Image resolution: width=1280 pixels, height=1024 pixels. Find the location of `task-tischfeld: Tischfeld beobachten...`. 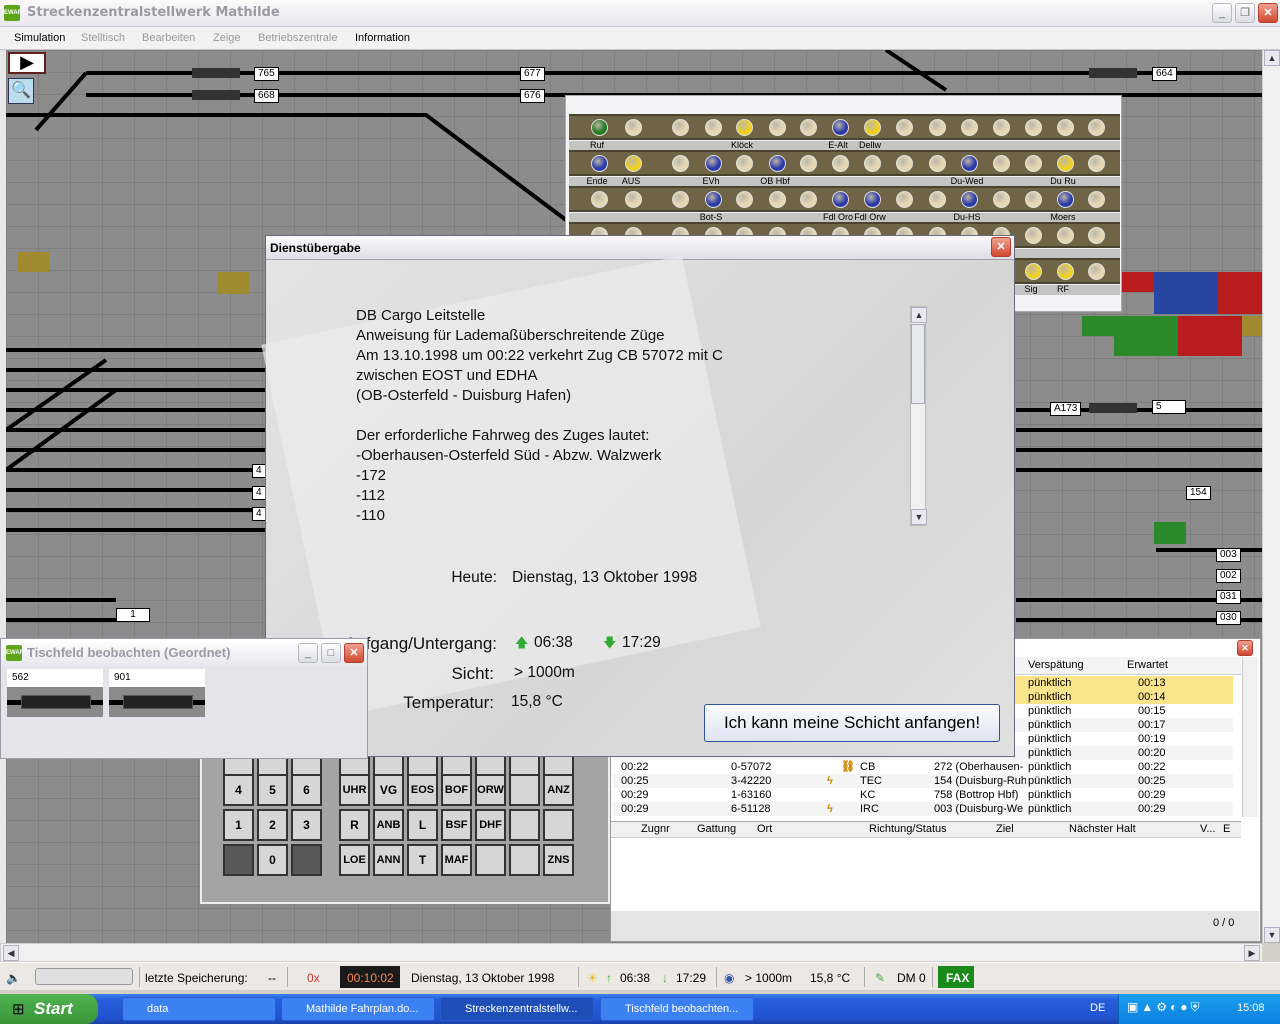

task-tischfeld: Tischfeld beobachten... is located at coordinates (677, 1009).